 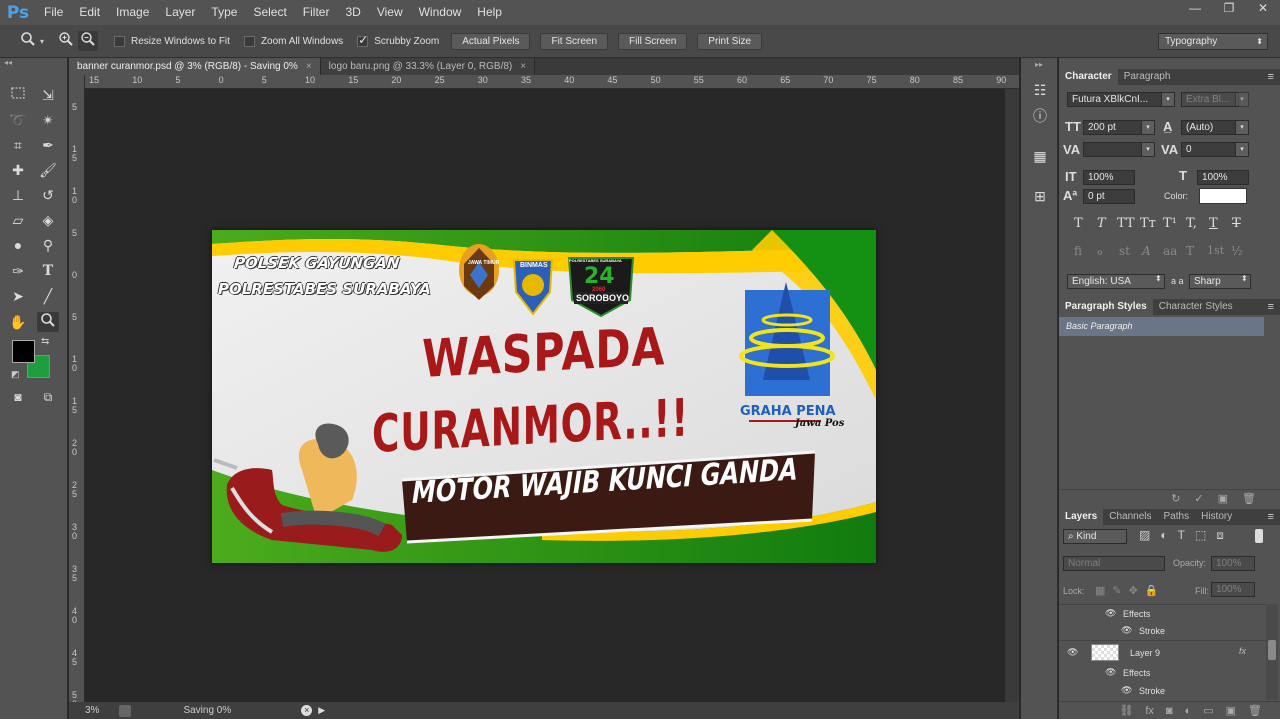 What do you see at coordinates (1170, 223) in the screenshot?
I see `superscript-button: T¹` at bounding box center [1170, 223].